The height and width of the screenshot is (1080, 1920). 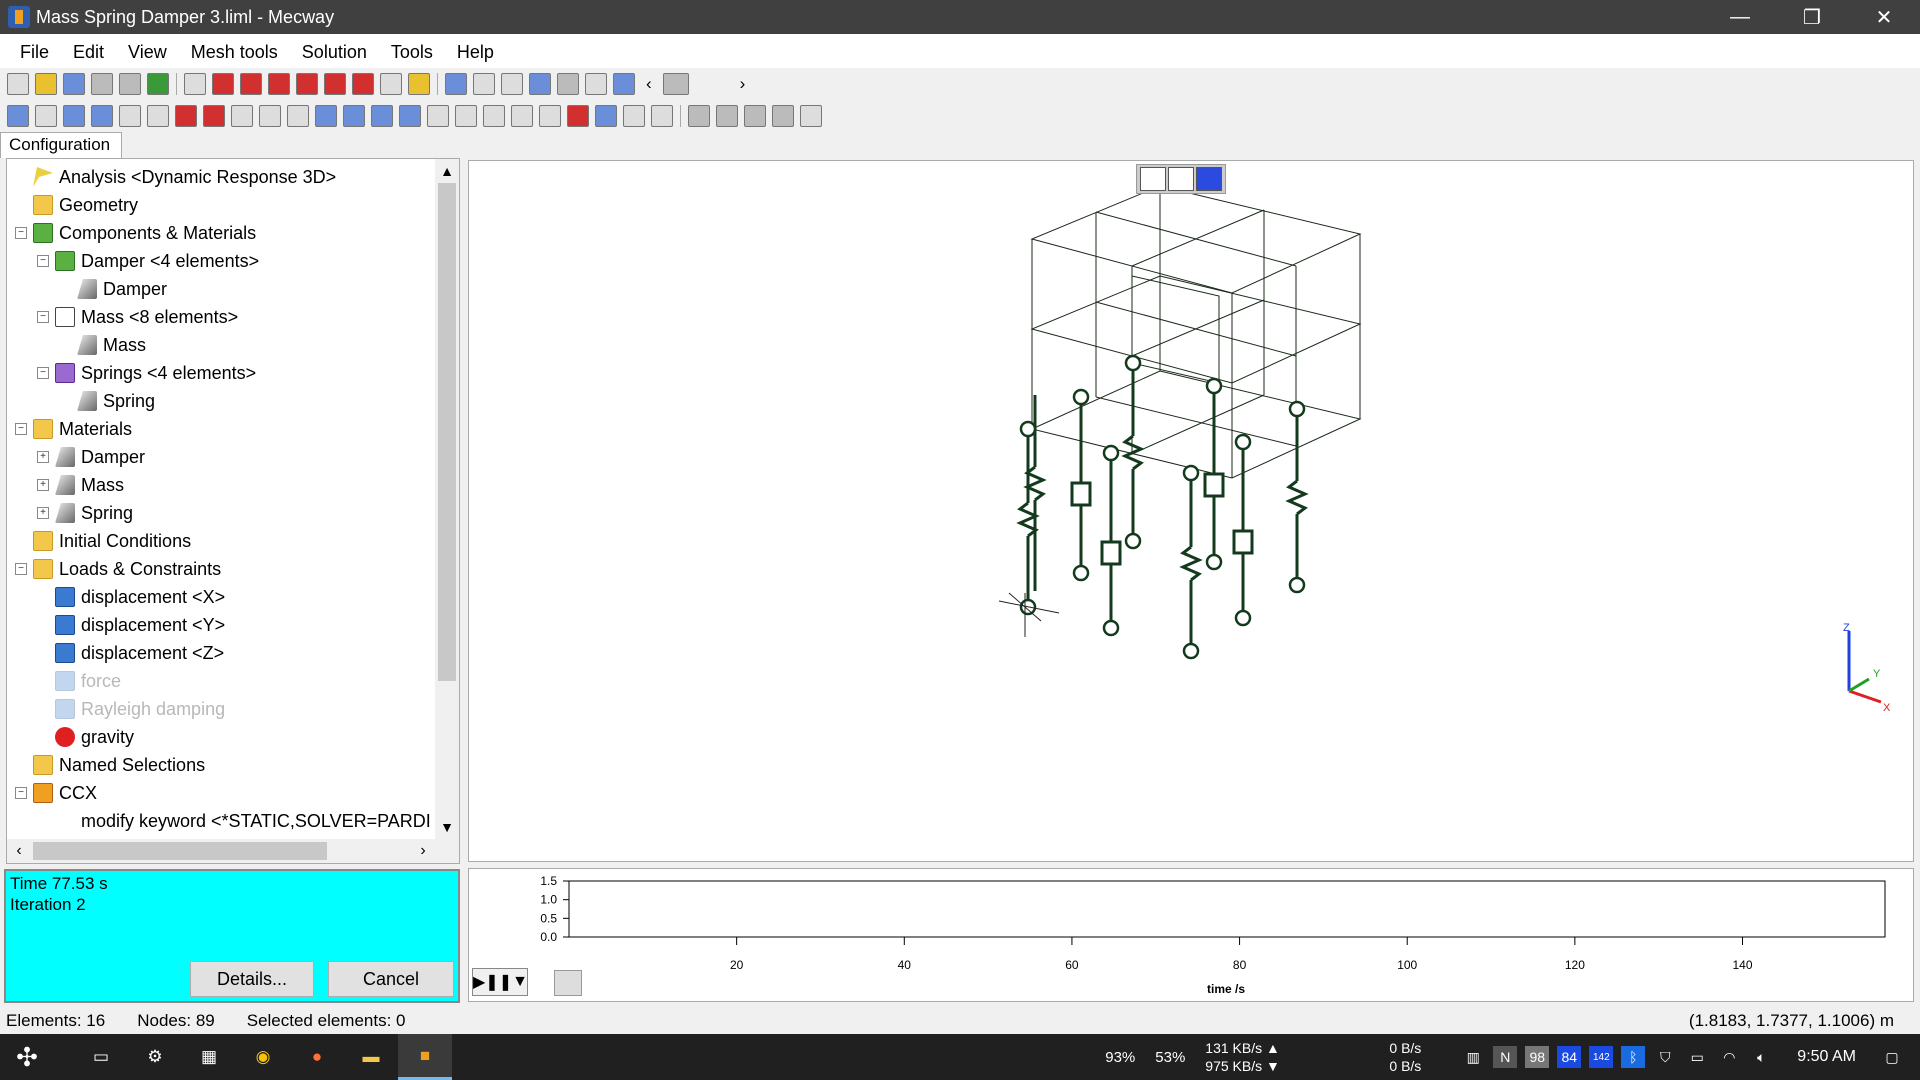 What do you see at coordinates (447, 827) in the screenshot?
I see `scroll-down-icon: ▼` at bounding box center [447, 827].